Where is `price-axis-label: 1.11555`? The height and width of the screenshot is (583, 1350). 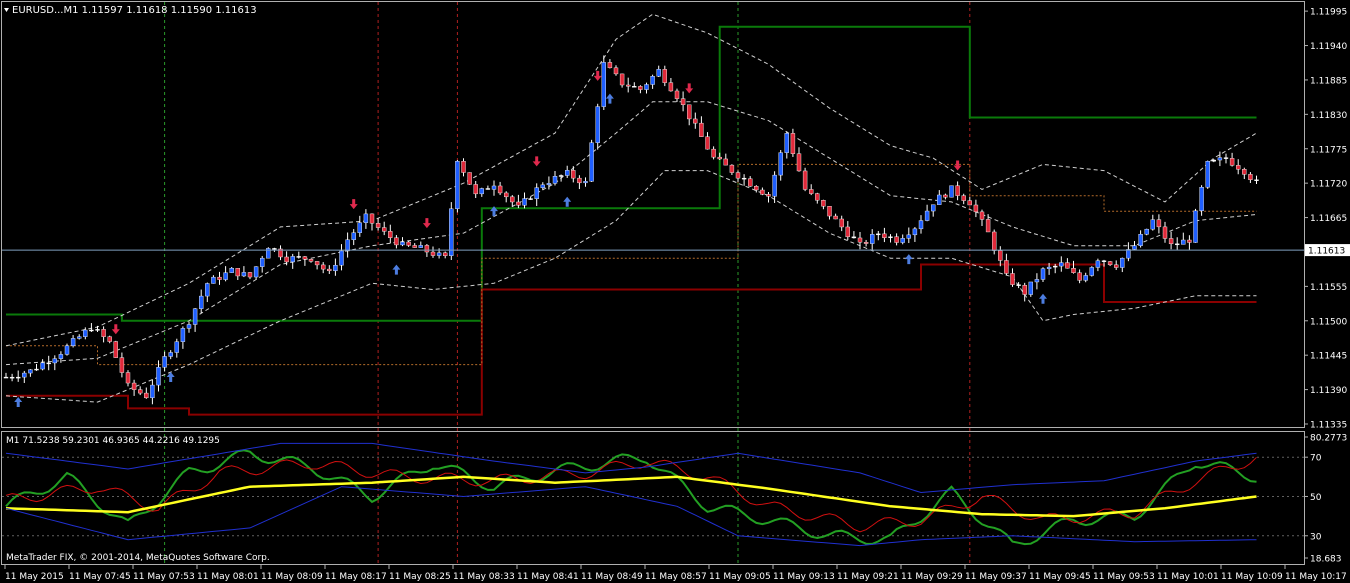
price-axis-label: 1.11555 is located at coordinates (1328, 288).